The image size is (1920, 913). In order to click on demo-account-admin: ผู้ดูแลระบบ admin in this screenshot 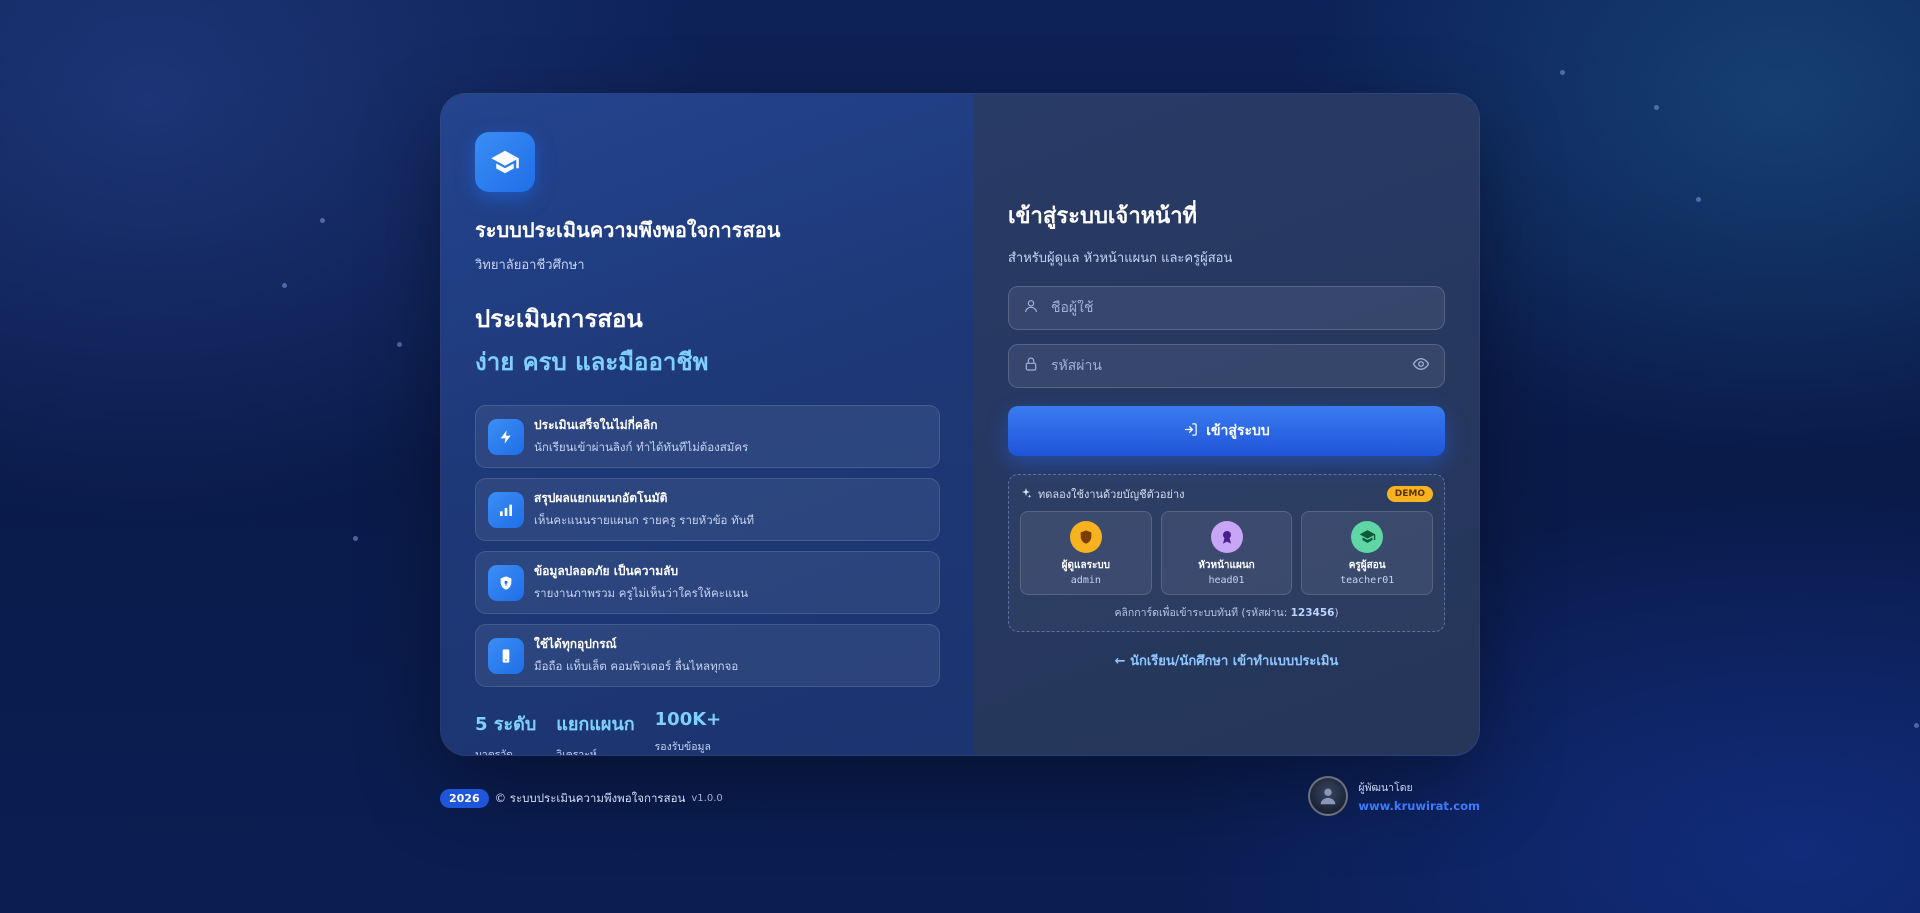, I will do `click(1086, 553)`.